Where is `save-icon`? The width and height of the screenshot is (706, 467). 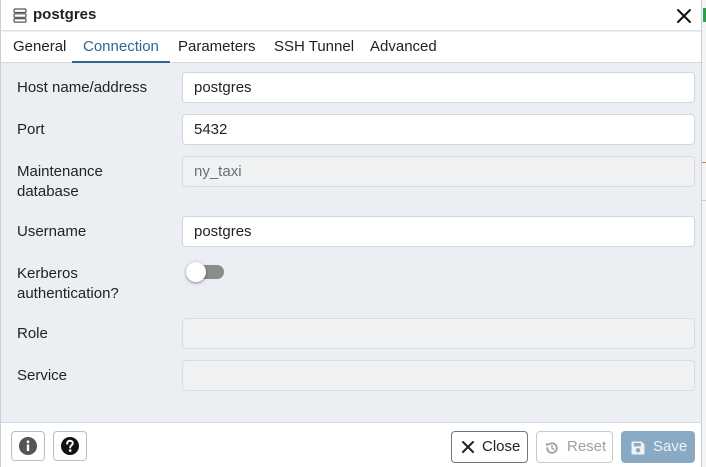
save-icon is located at coordinates (638, 448).